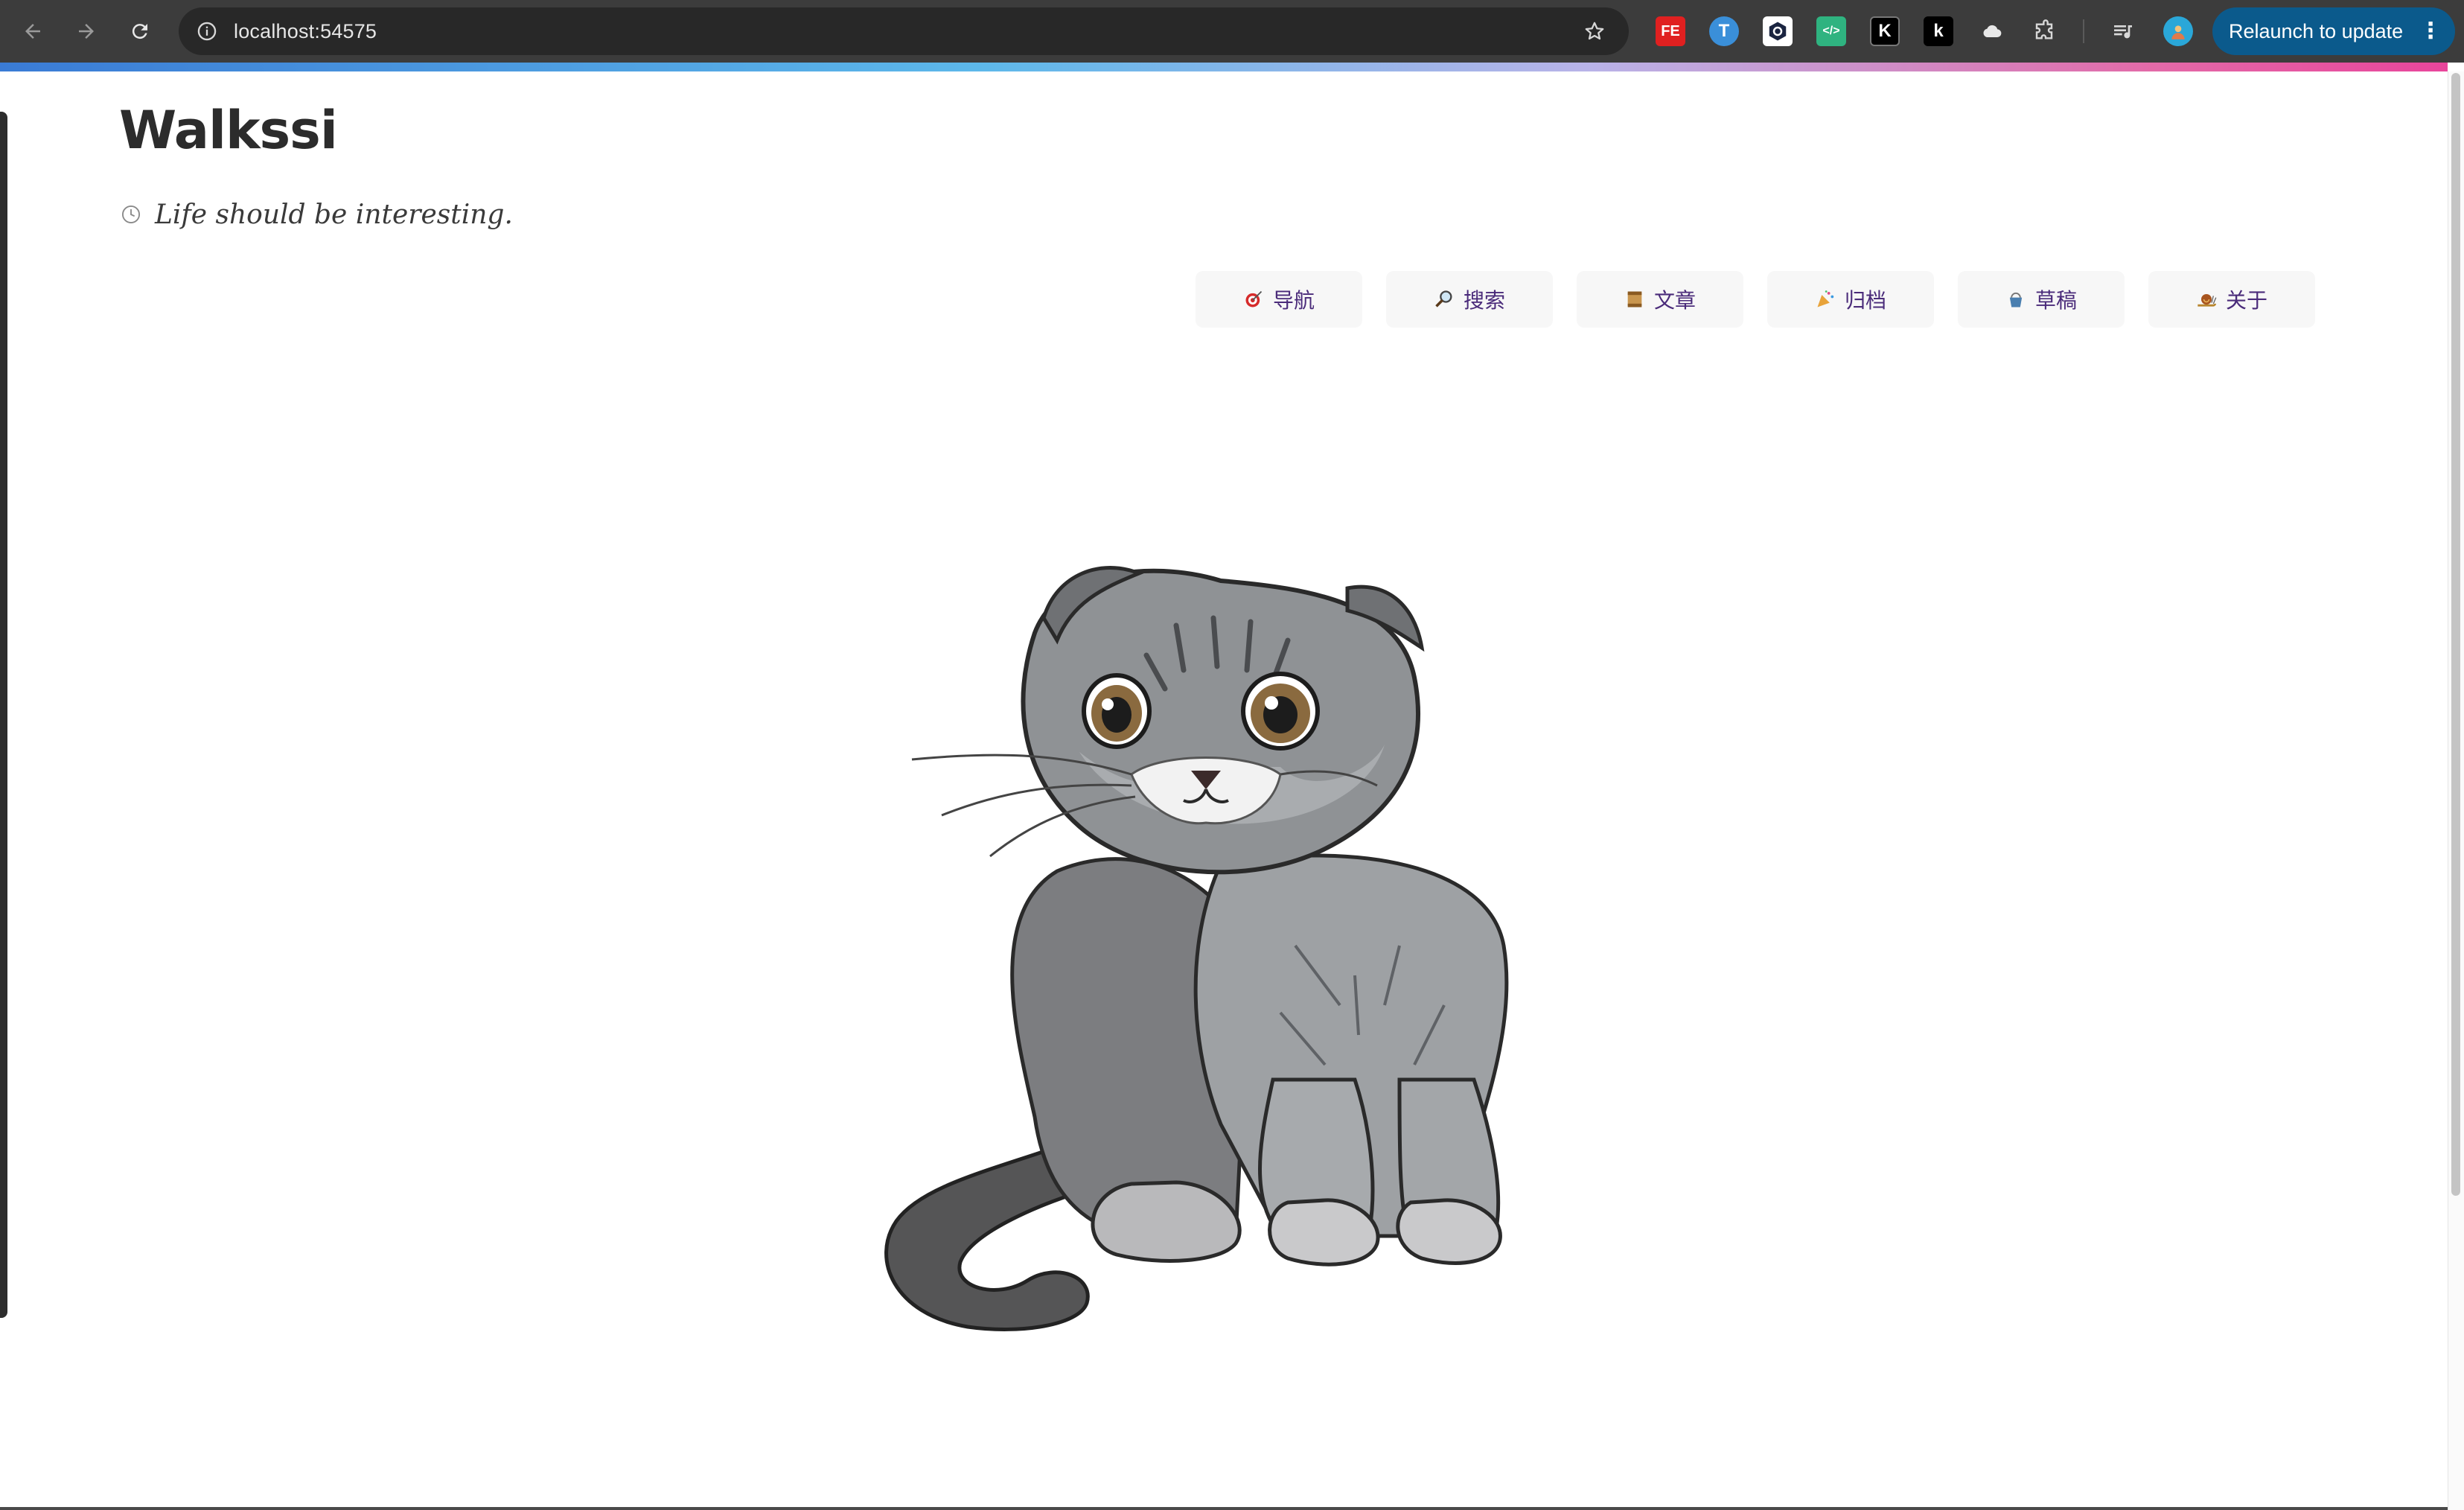 The height and width of the screenshot is (1510, 2464). Describe the element at coordinates (1293, 300) in the screenshot. I see `menu-label-nav: 导航` at that location.